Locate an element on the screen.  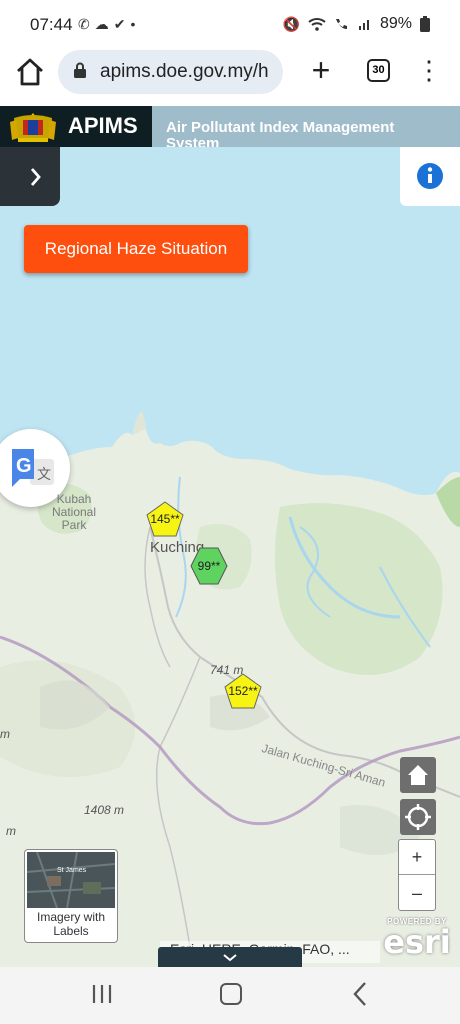
regional-haze-button: Regional Haze Situation is located at coordinates (136, 249).